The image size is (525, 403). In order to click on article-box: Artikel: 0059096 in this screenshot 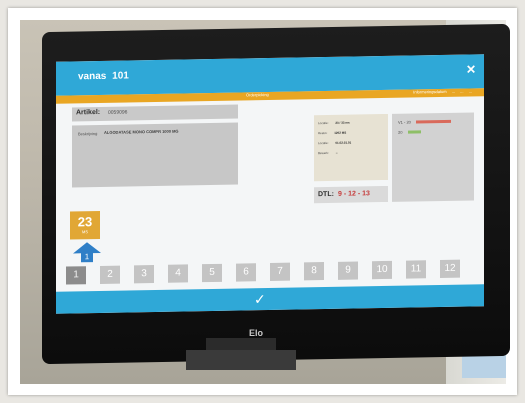, I will do `click(155, 113)`.